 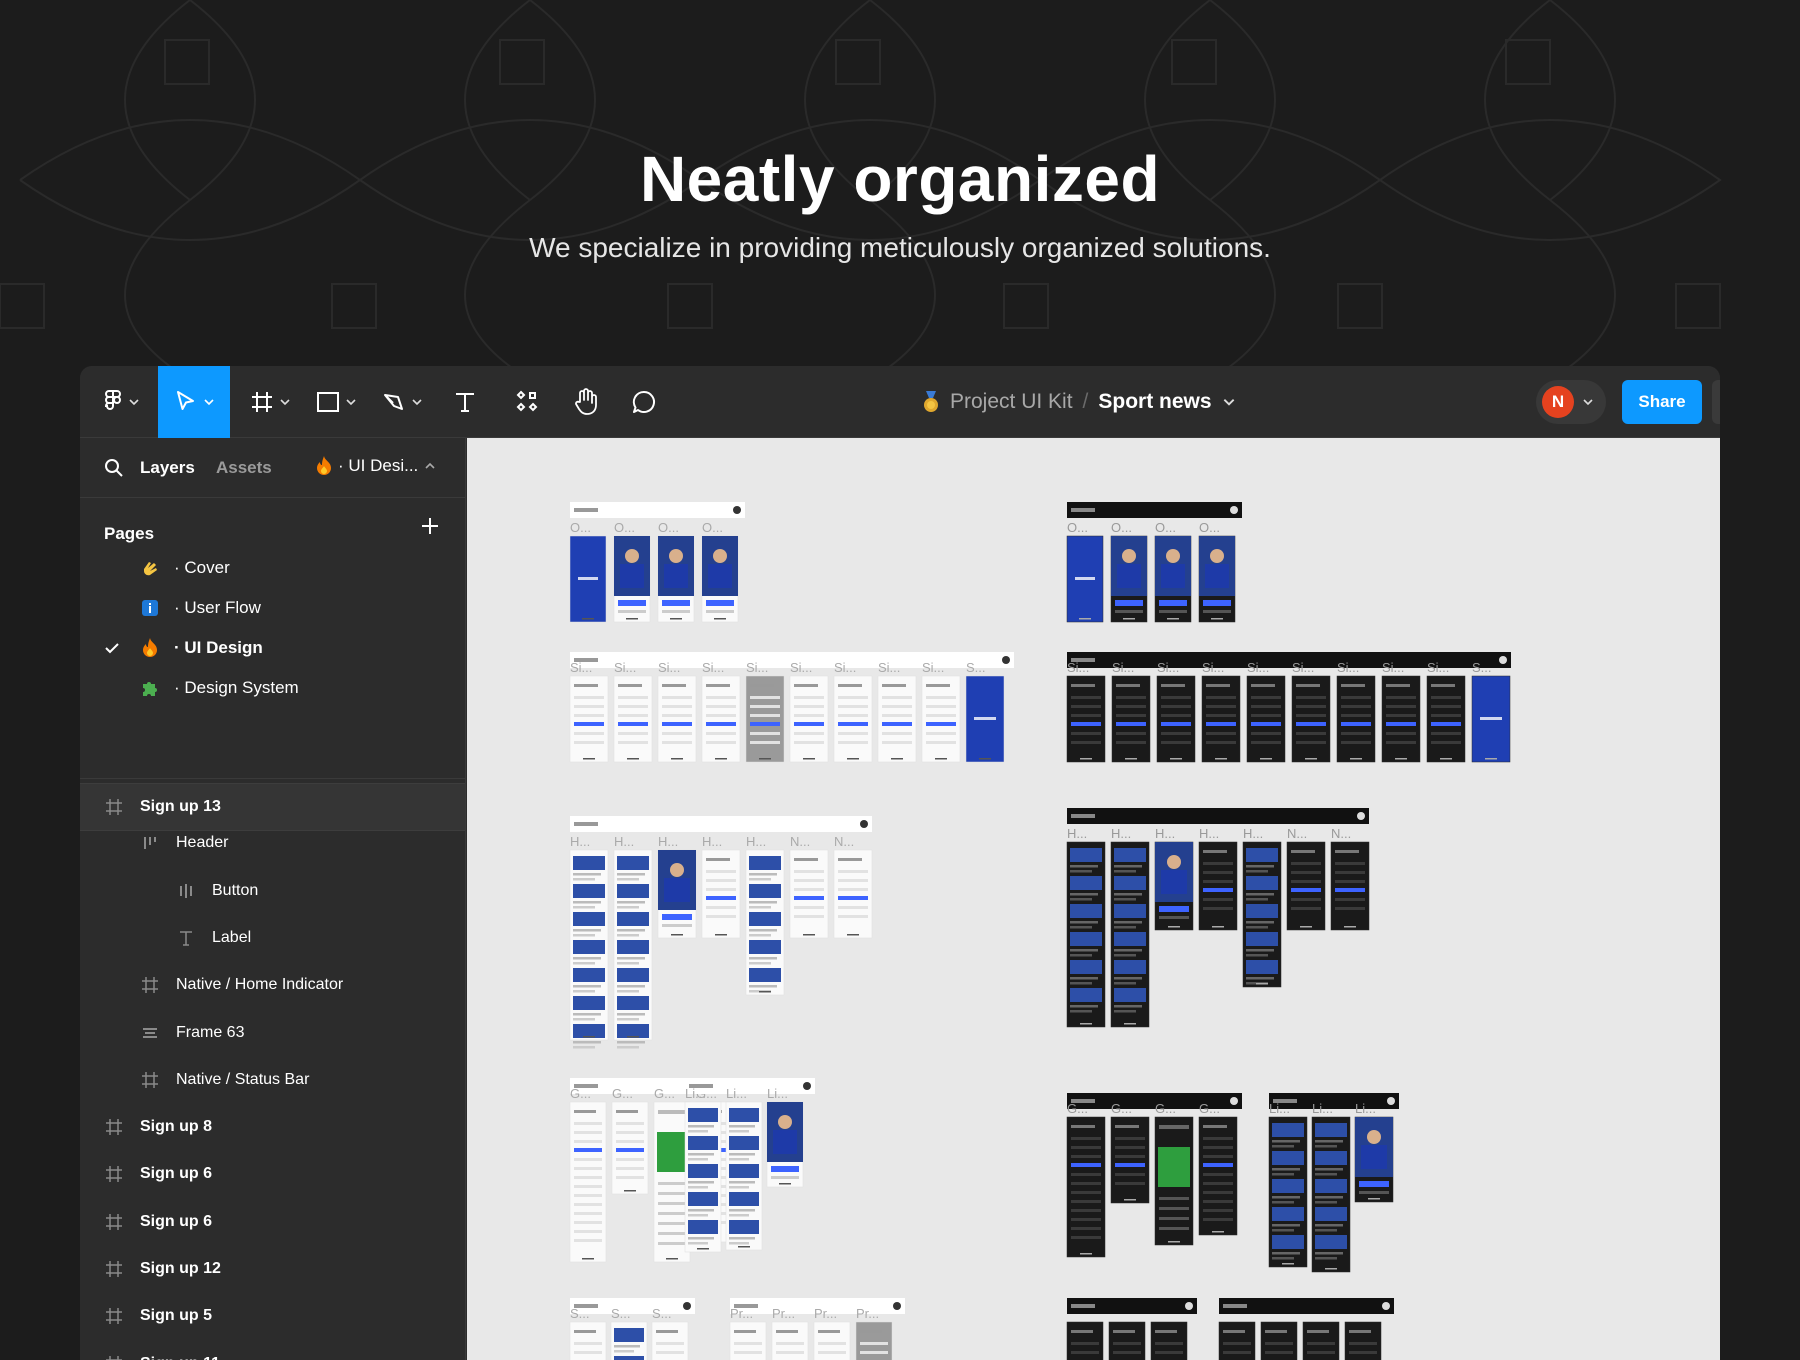 What do you see at coordinates (644, 402) in the screenshot?
I see `comment-tool-button` at bounding box center [644, 402].